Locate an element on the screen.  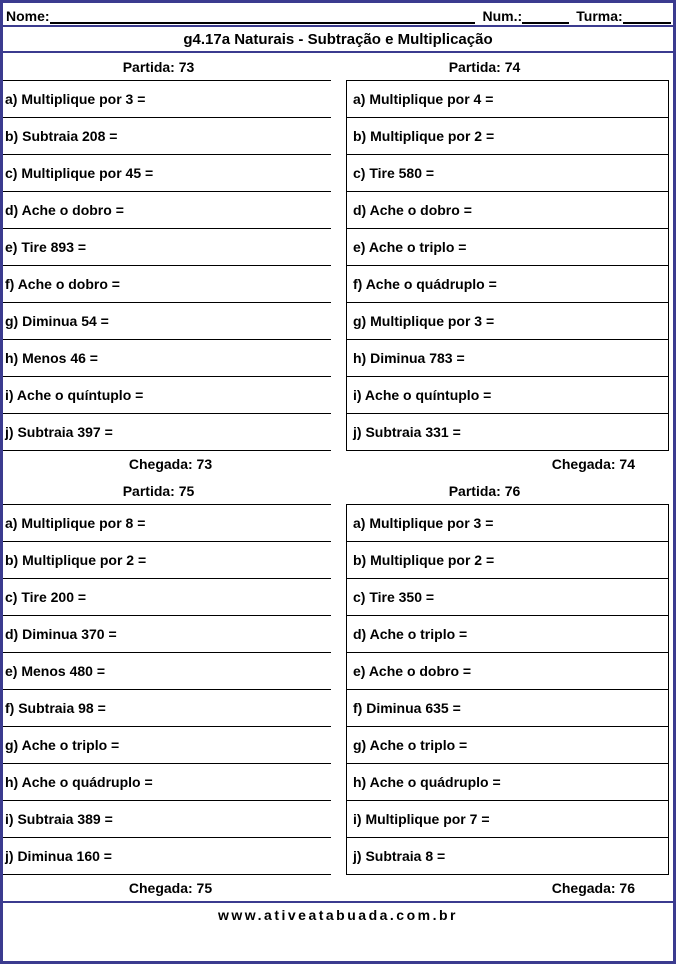
table-row: g) Ache o triplo = is located at coordinates (507, 745).